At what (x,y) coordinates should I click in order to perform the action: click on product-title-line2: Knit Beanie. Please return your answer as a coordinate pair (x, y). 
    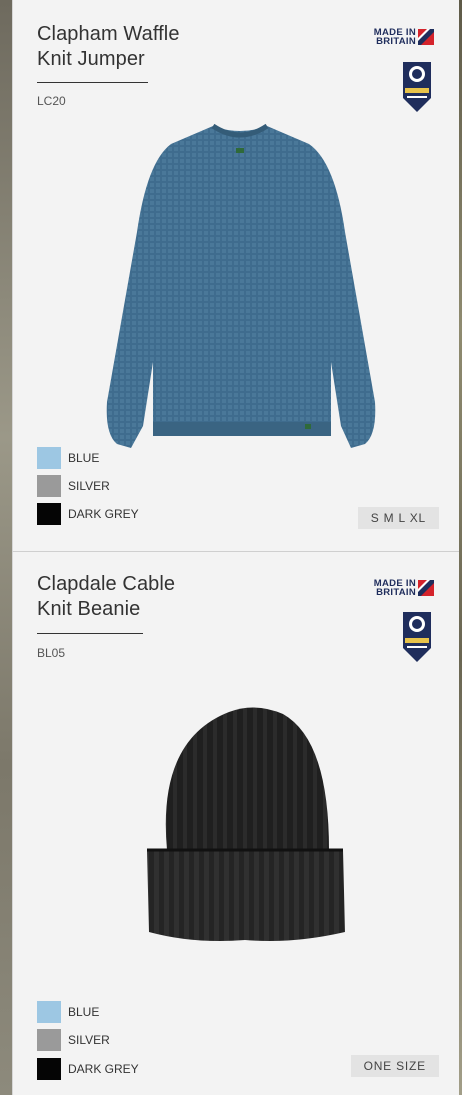
    Looking at the image, I should click on (89, 609).